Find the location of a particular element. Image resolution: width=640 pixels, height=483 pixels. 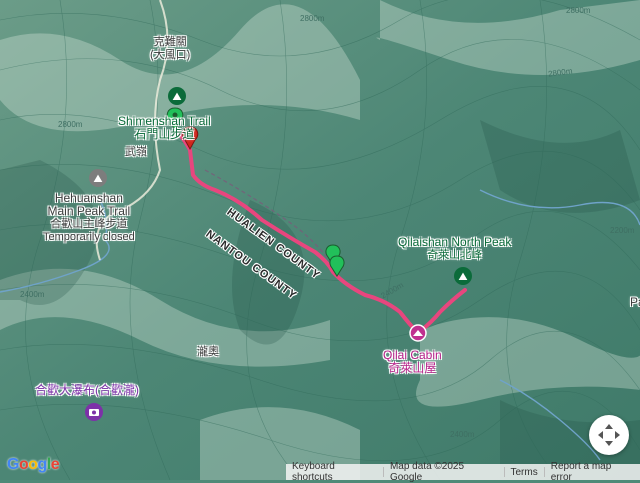

locate-icon is located at coordinates (609, 435).